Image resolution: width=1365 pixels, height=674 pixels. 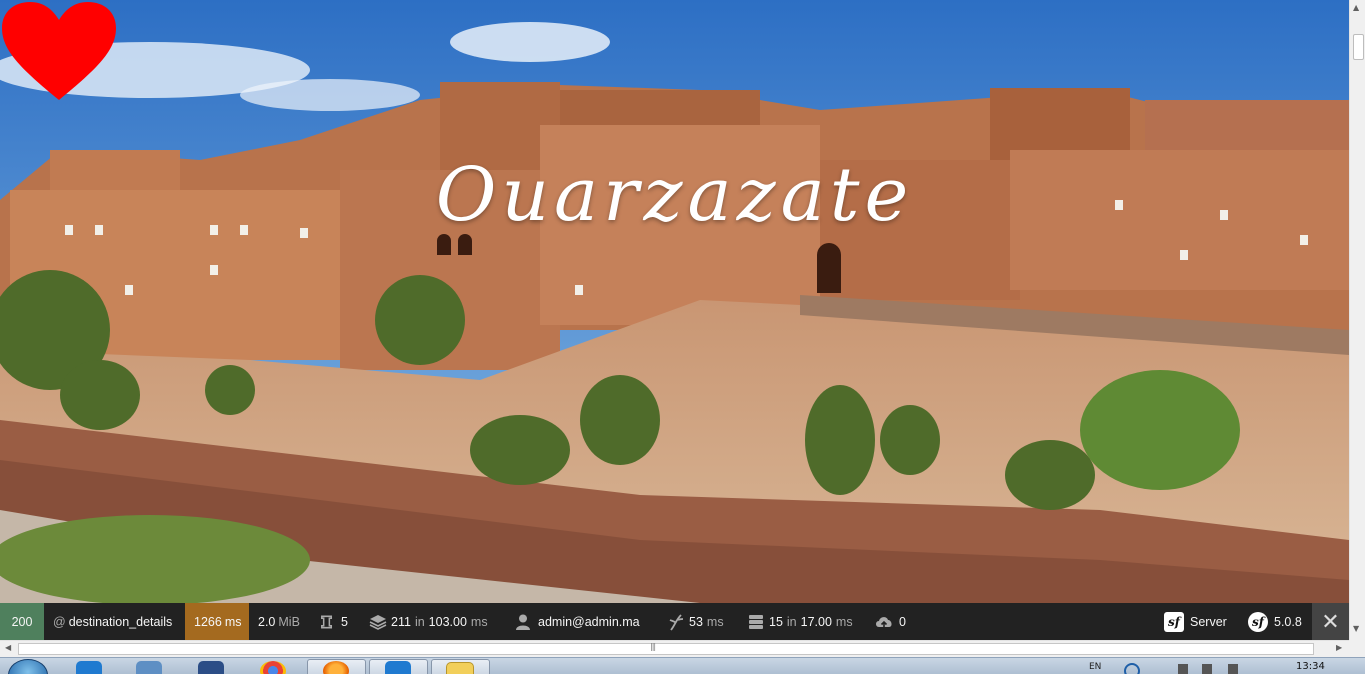 I want to click on folder-icon, so click(x=460, y=668).